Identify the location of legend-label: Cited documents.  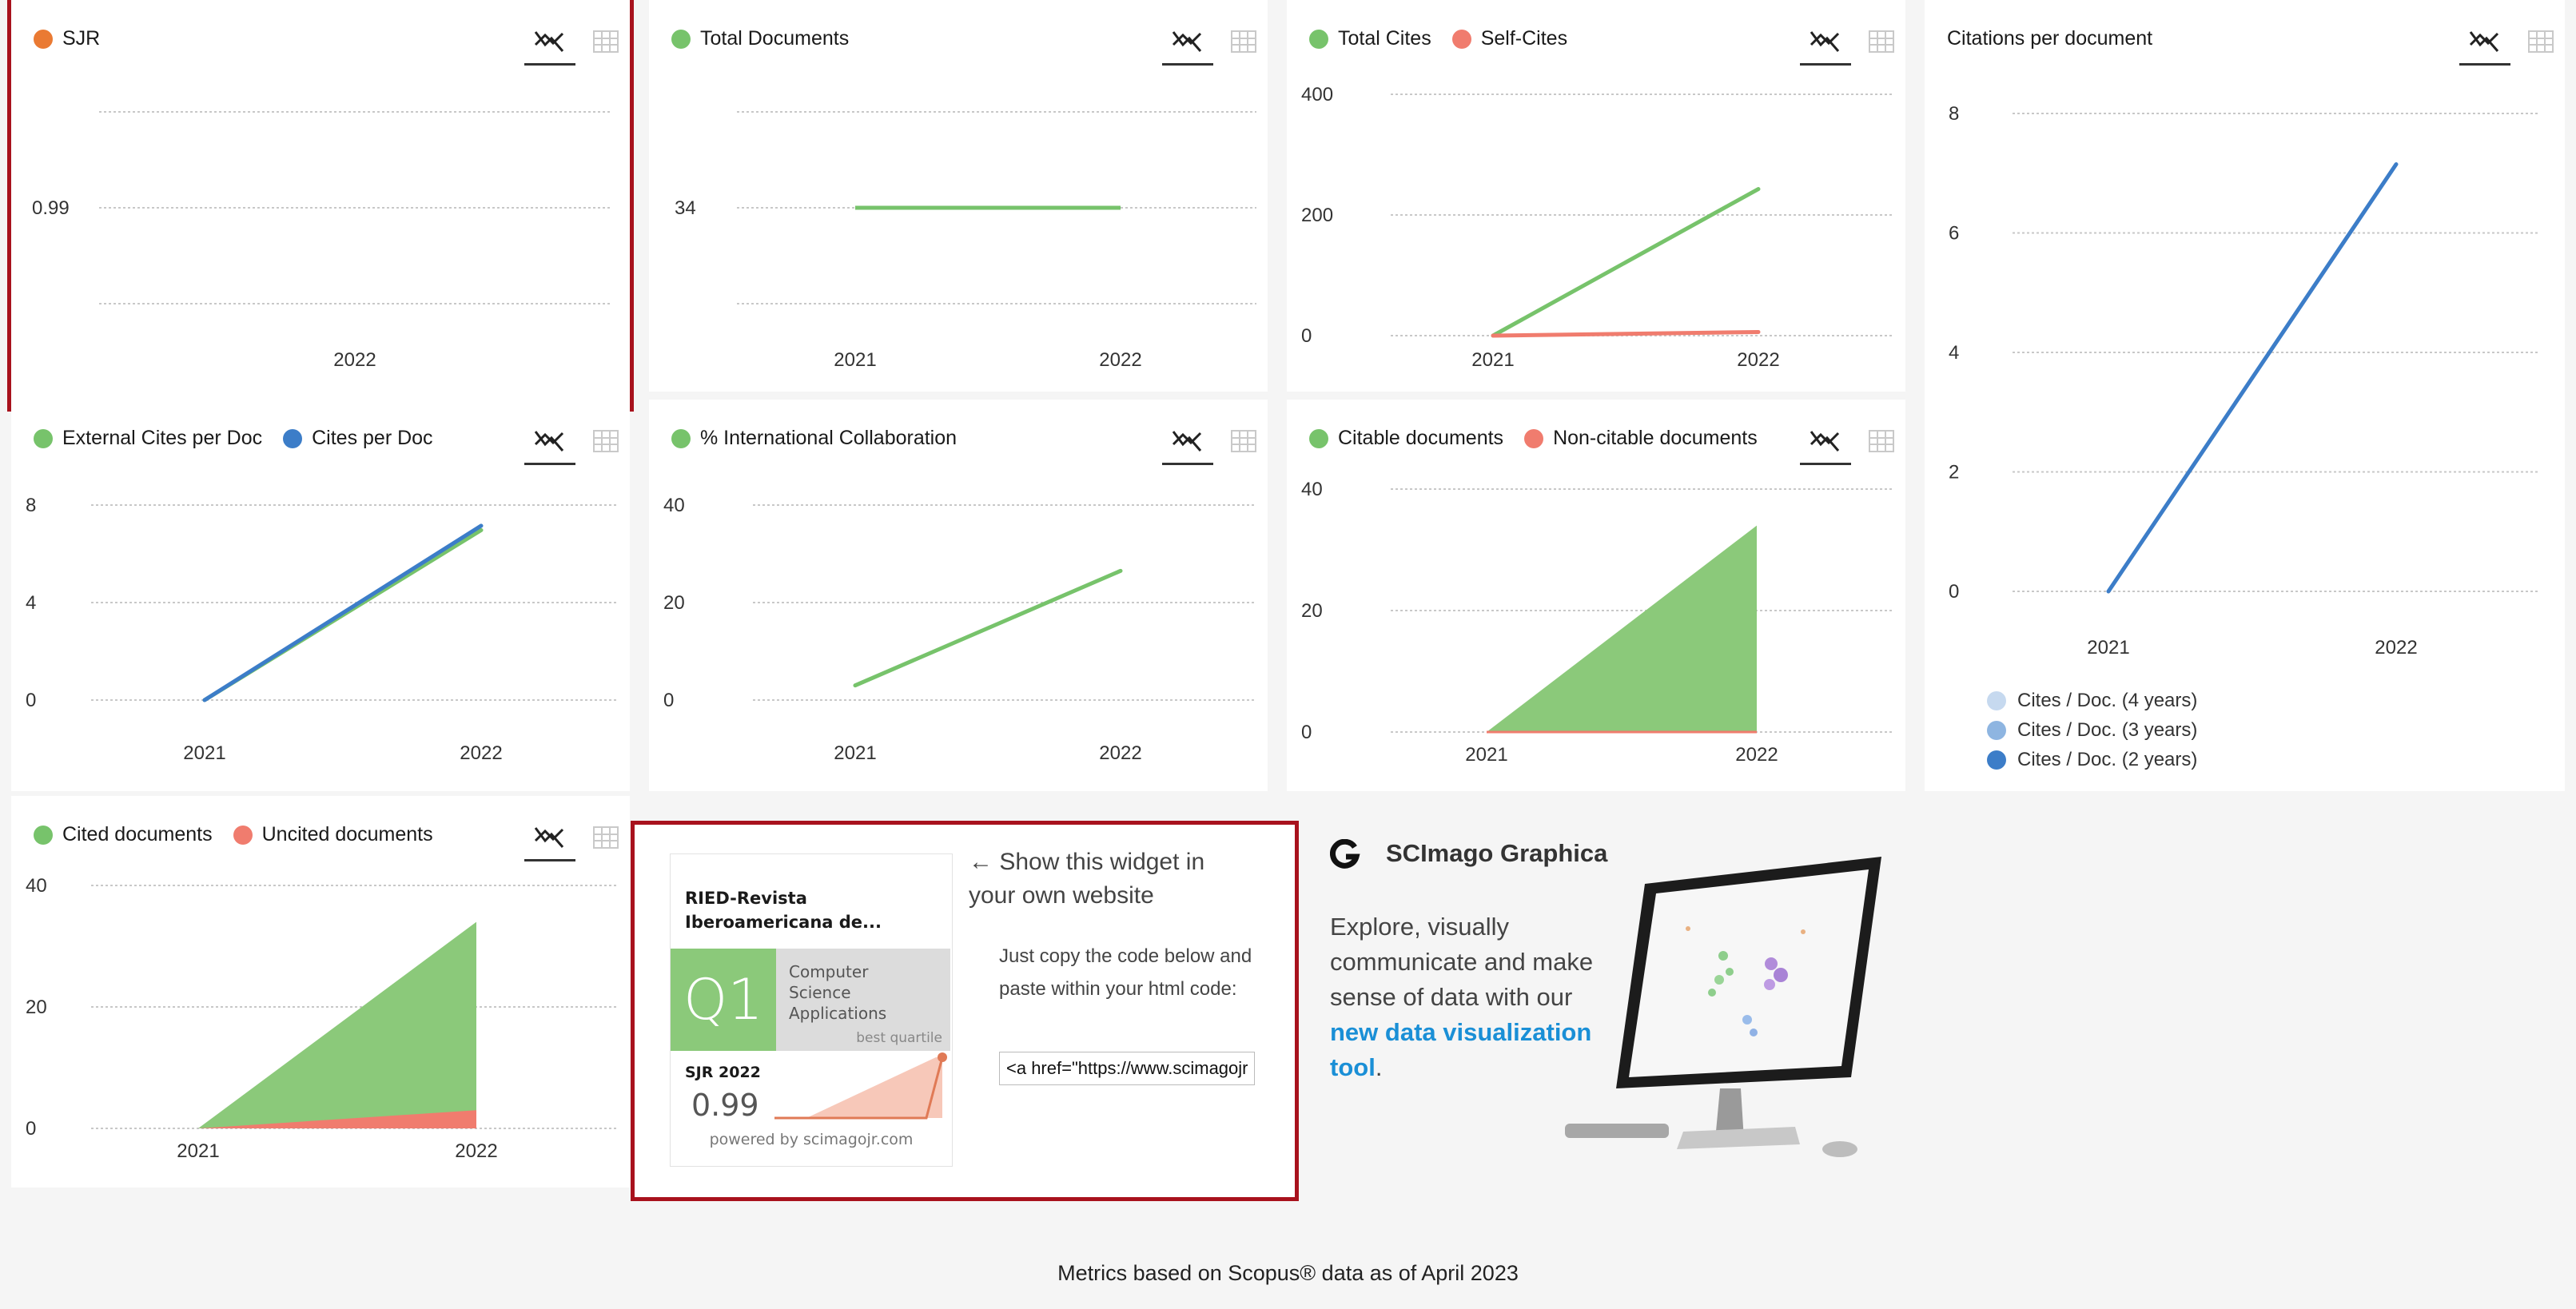
(137, 834).